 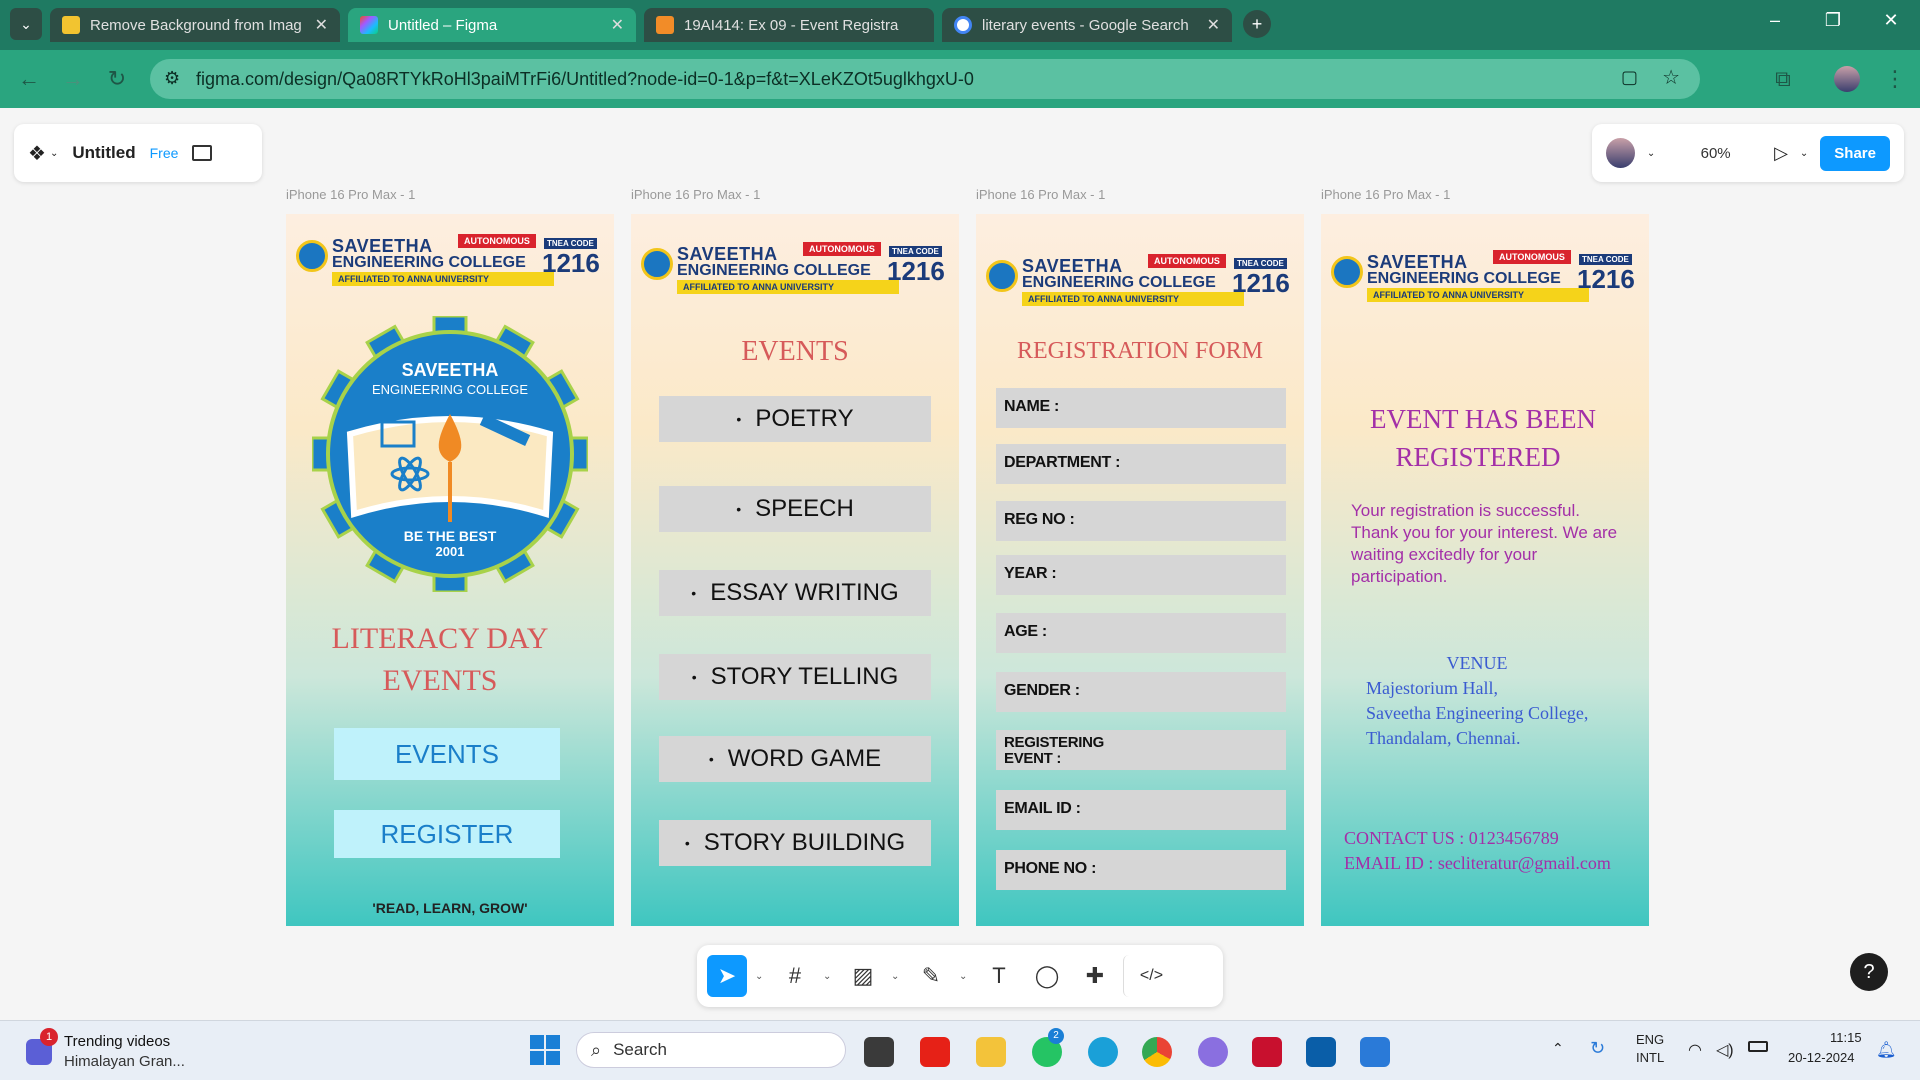 I want to click on frame-tool-hash-icon: #, so click(x=795, y=976).